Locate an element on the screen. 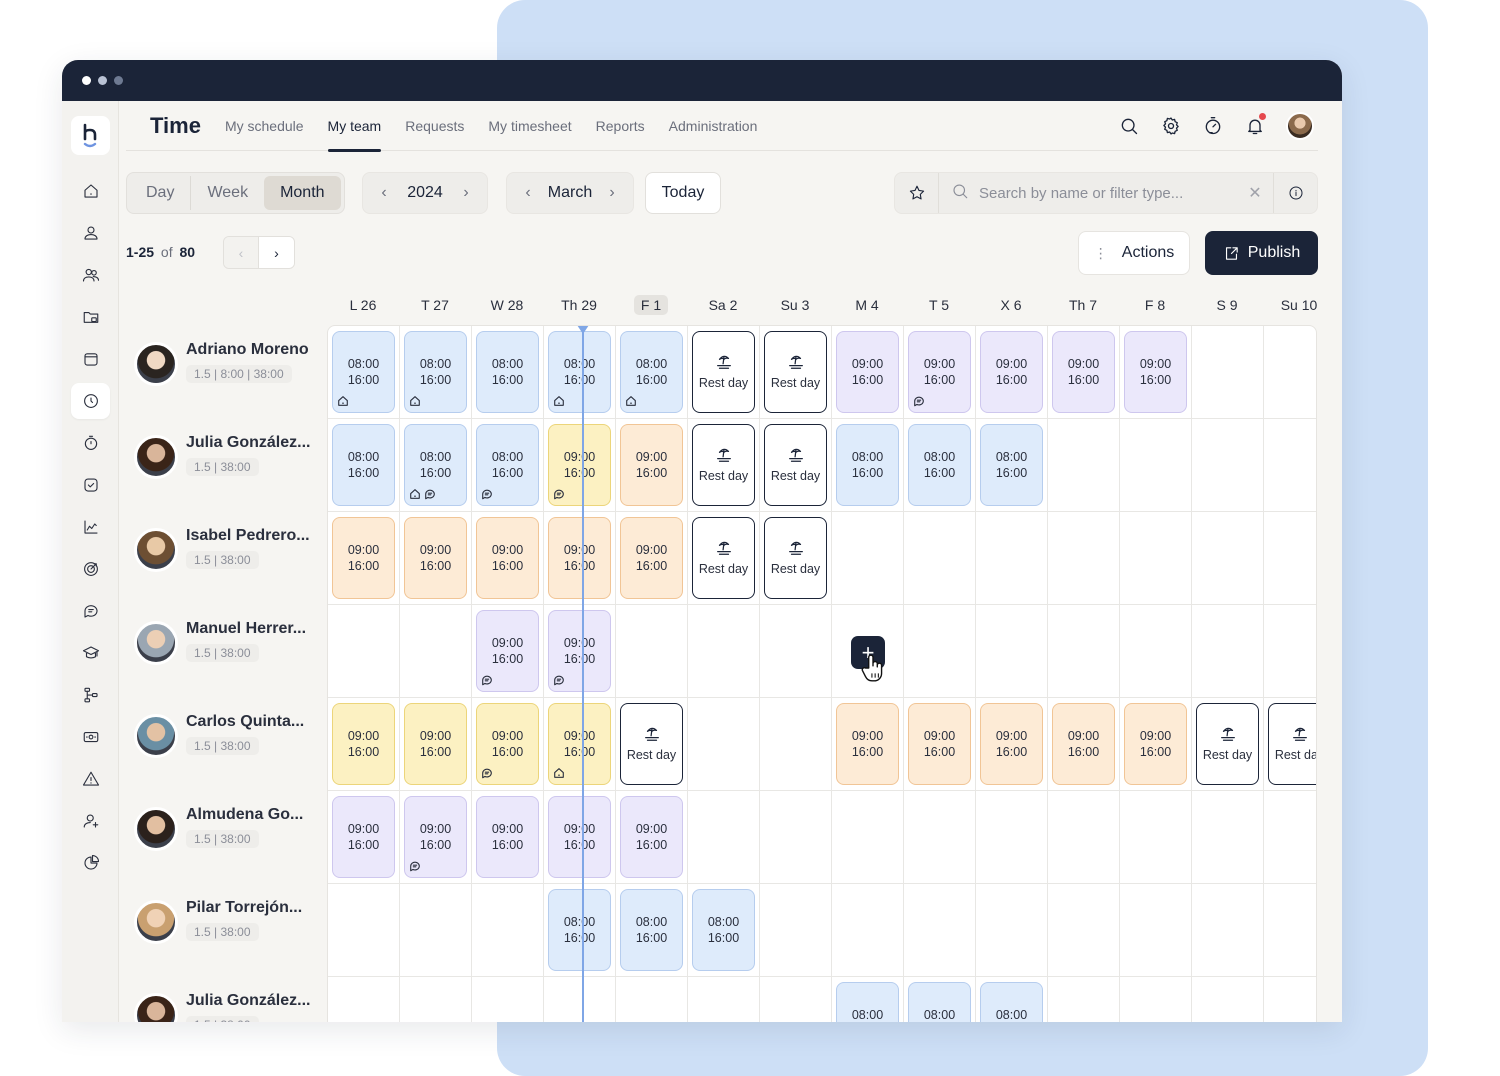 This screenshot has height=1076, width=1500. actions-button: ⋮ Actions is located at coordinates (1134, 253).